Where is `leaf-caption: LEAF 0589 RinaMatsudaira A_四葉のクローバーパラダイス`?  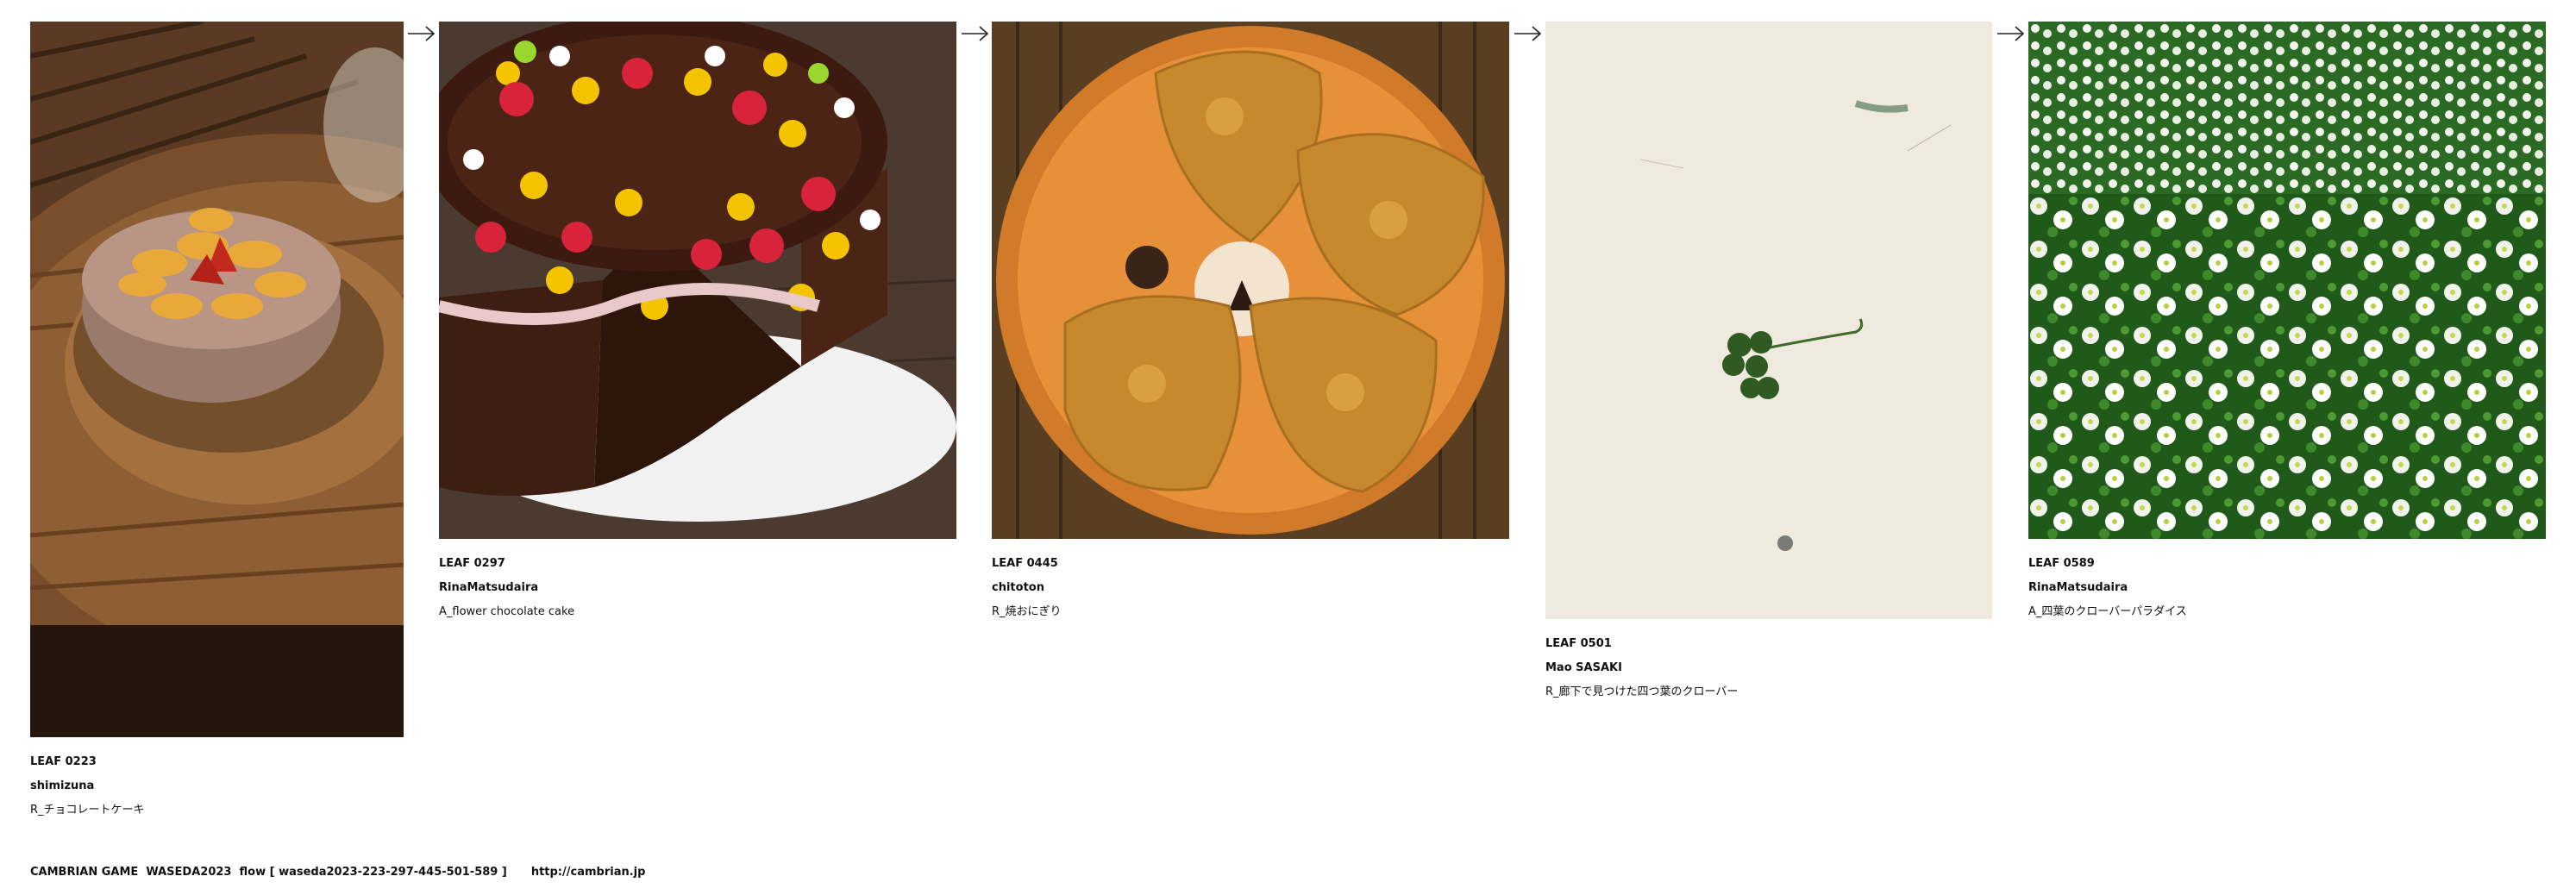 leaf-caption: LEAF 0589 RinaMatsudaira A_四葉のクローバーパラダイス is located at coordinates (2287, 588).